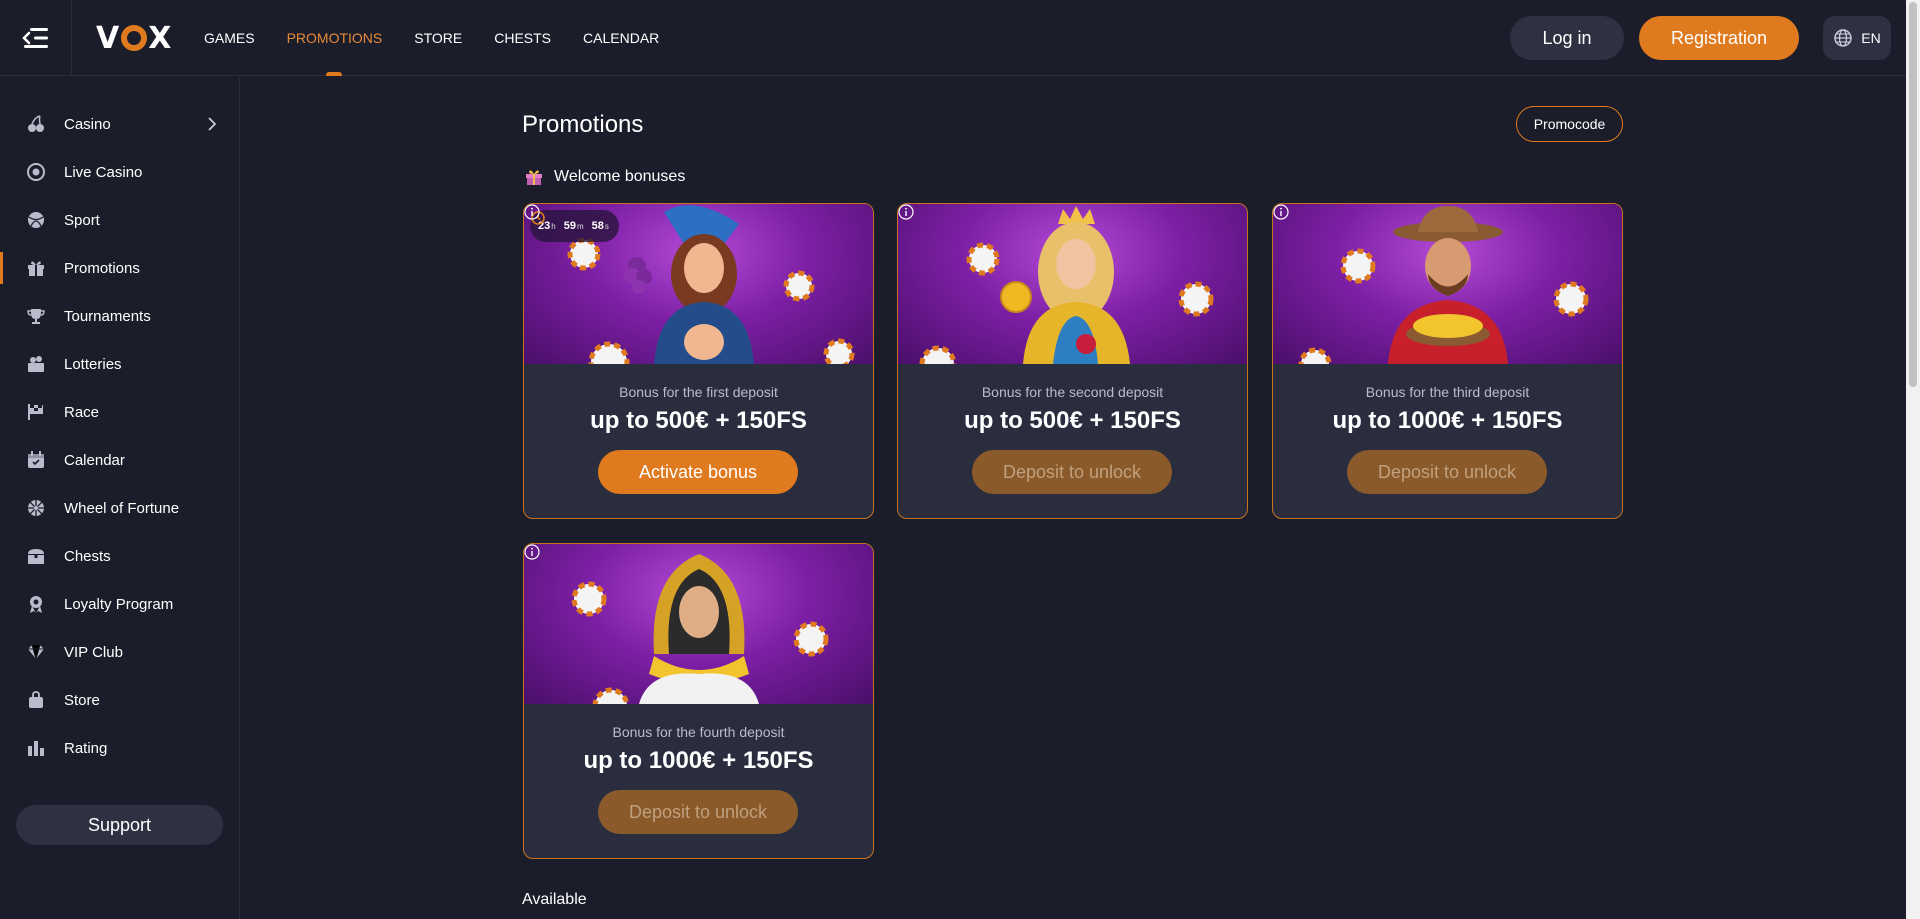  I want to click on sidebar-item-lotteries: Lotteries, so click(119, 364).